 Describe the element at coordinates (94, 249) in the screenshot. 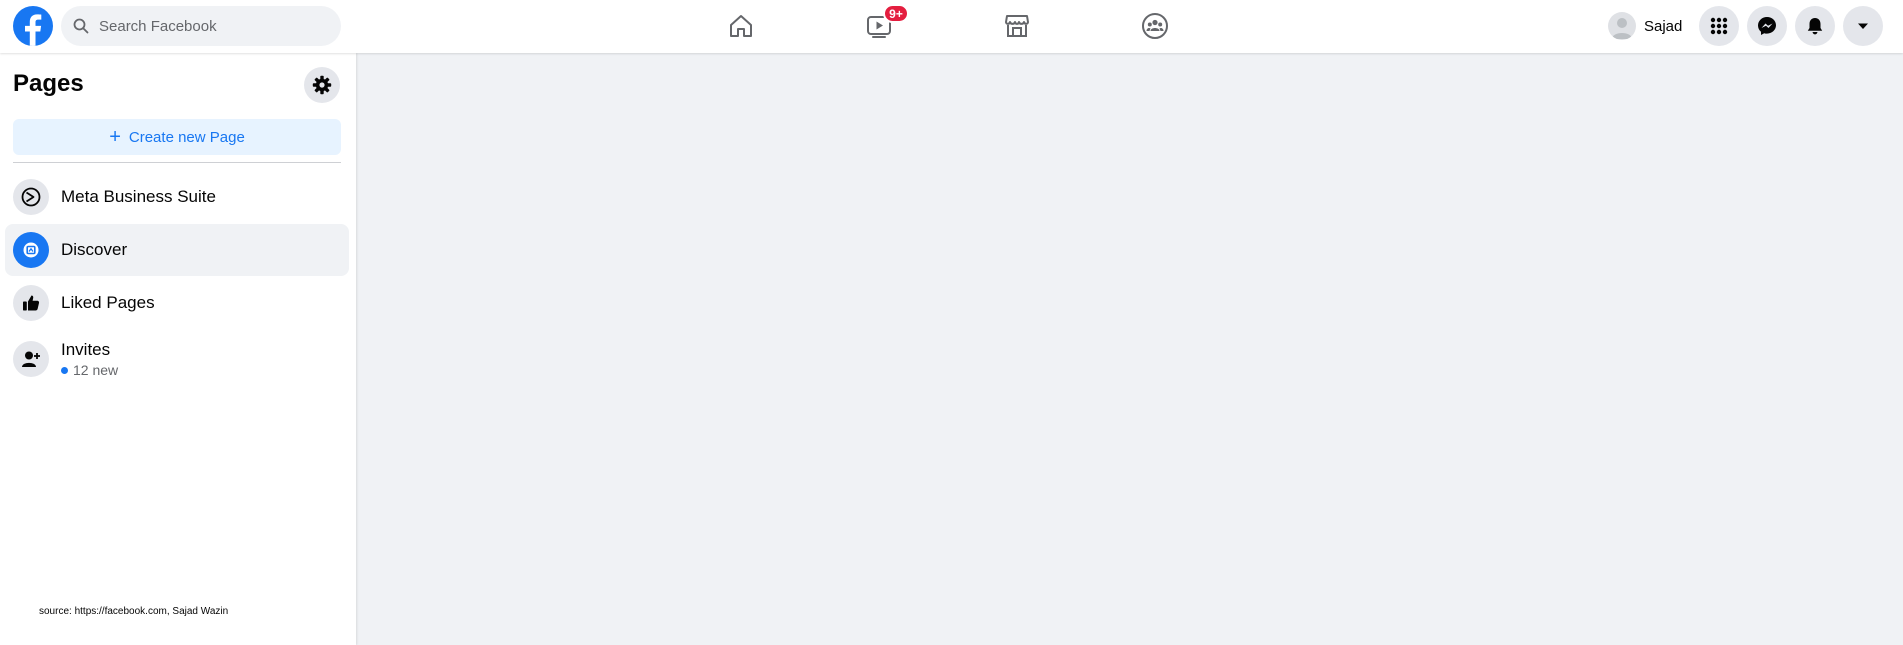

I see `sidebar-item-label: Discover` at that location.